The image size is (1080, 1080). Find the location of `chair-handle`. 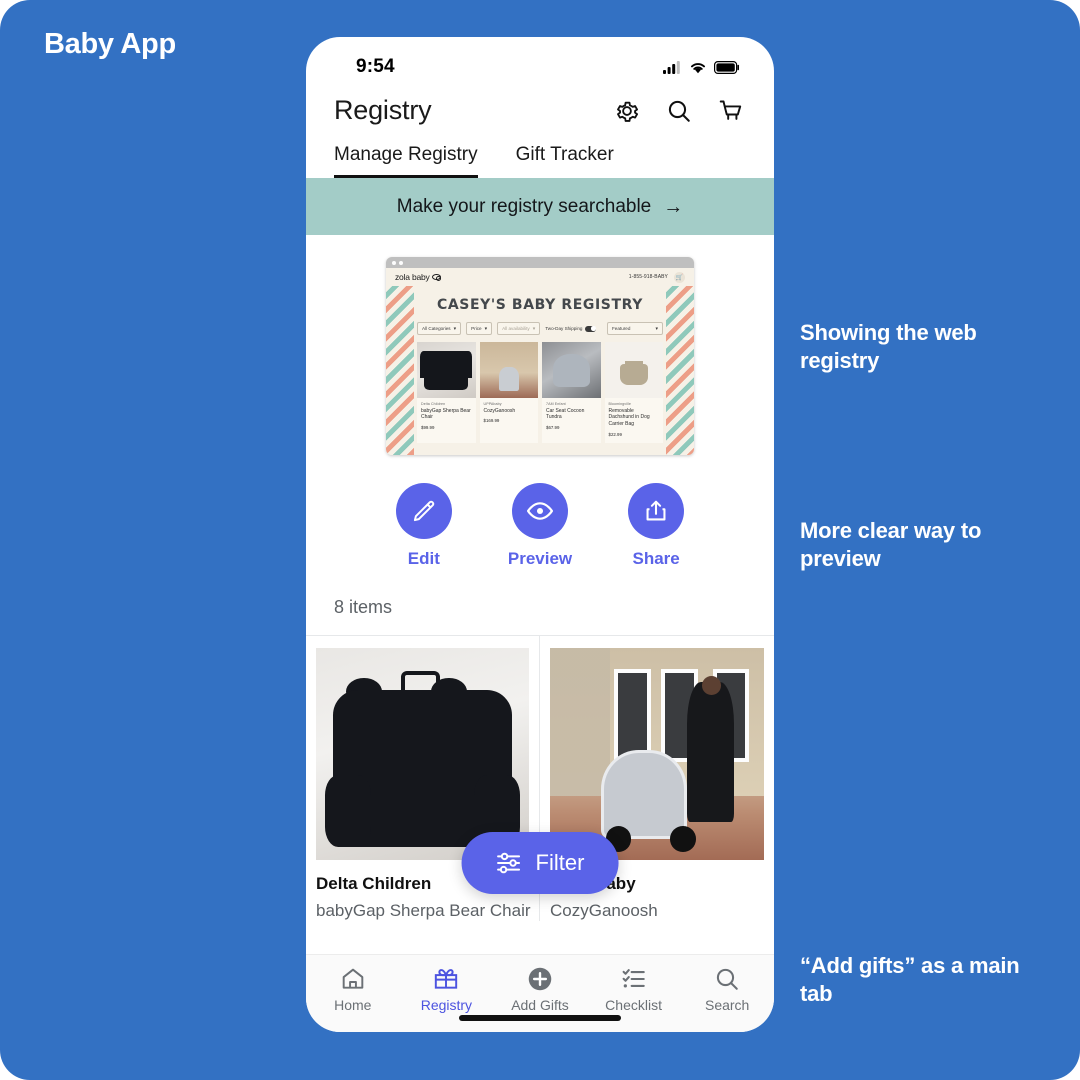

chair-handle is located at coordinates (420, 681).